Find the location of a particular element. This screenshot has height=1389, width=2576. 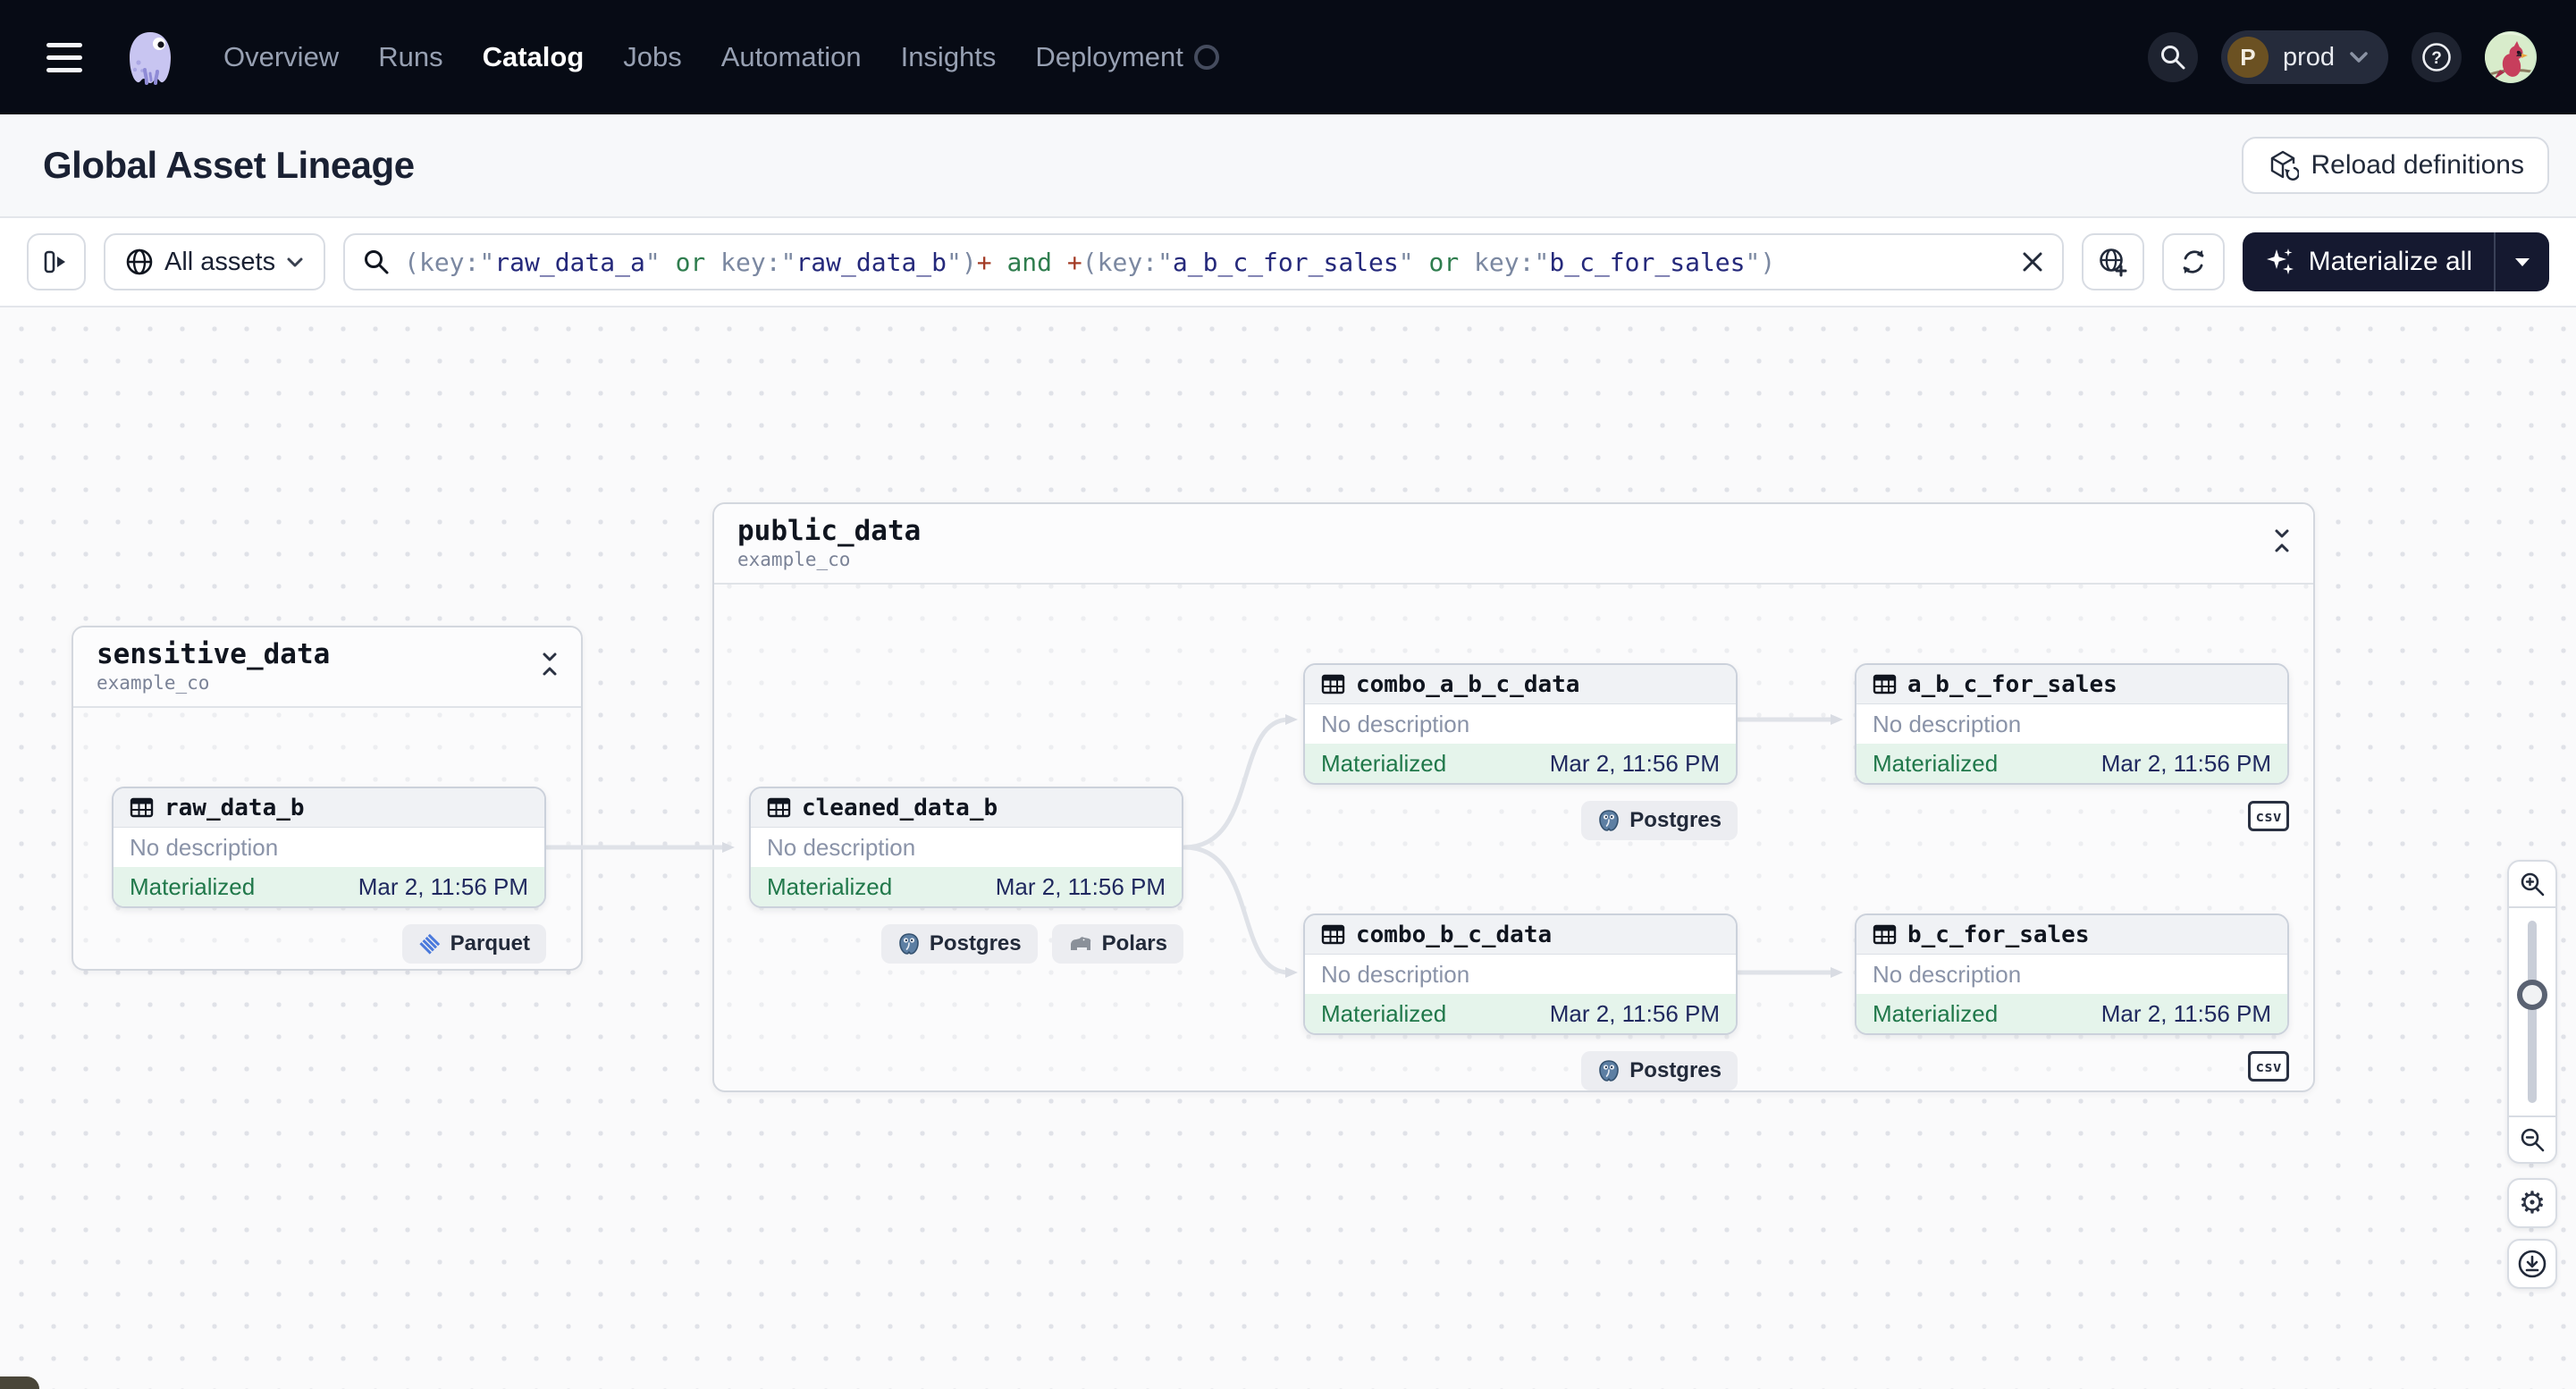

refresh-icon is located at coordinates (2193, 262).